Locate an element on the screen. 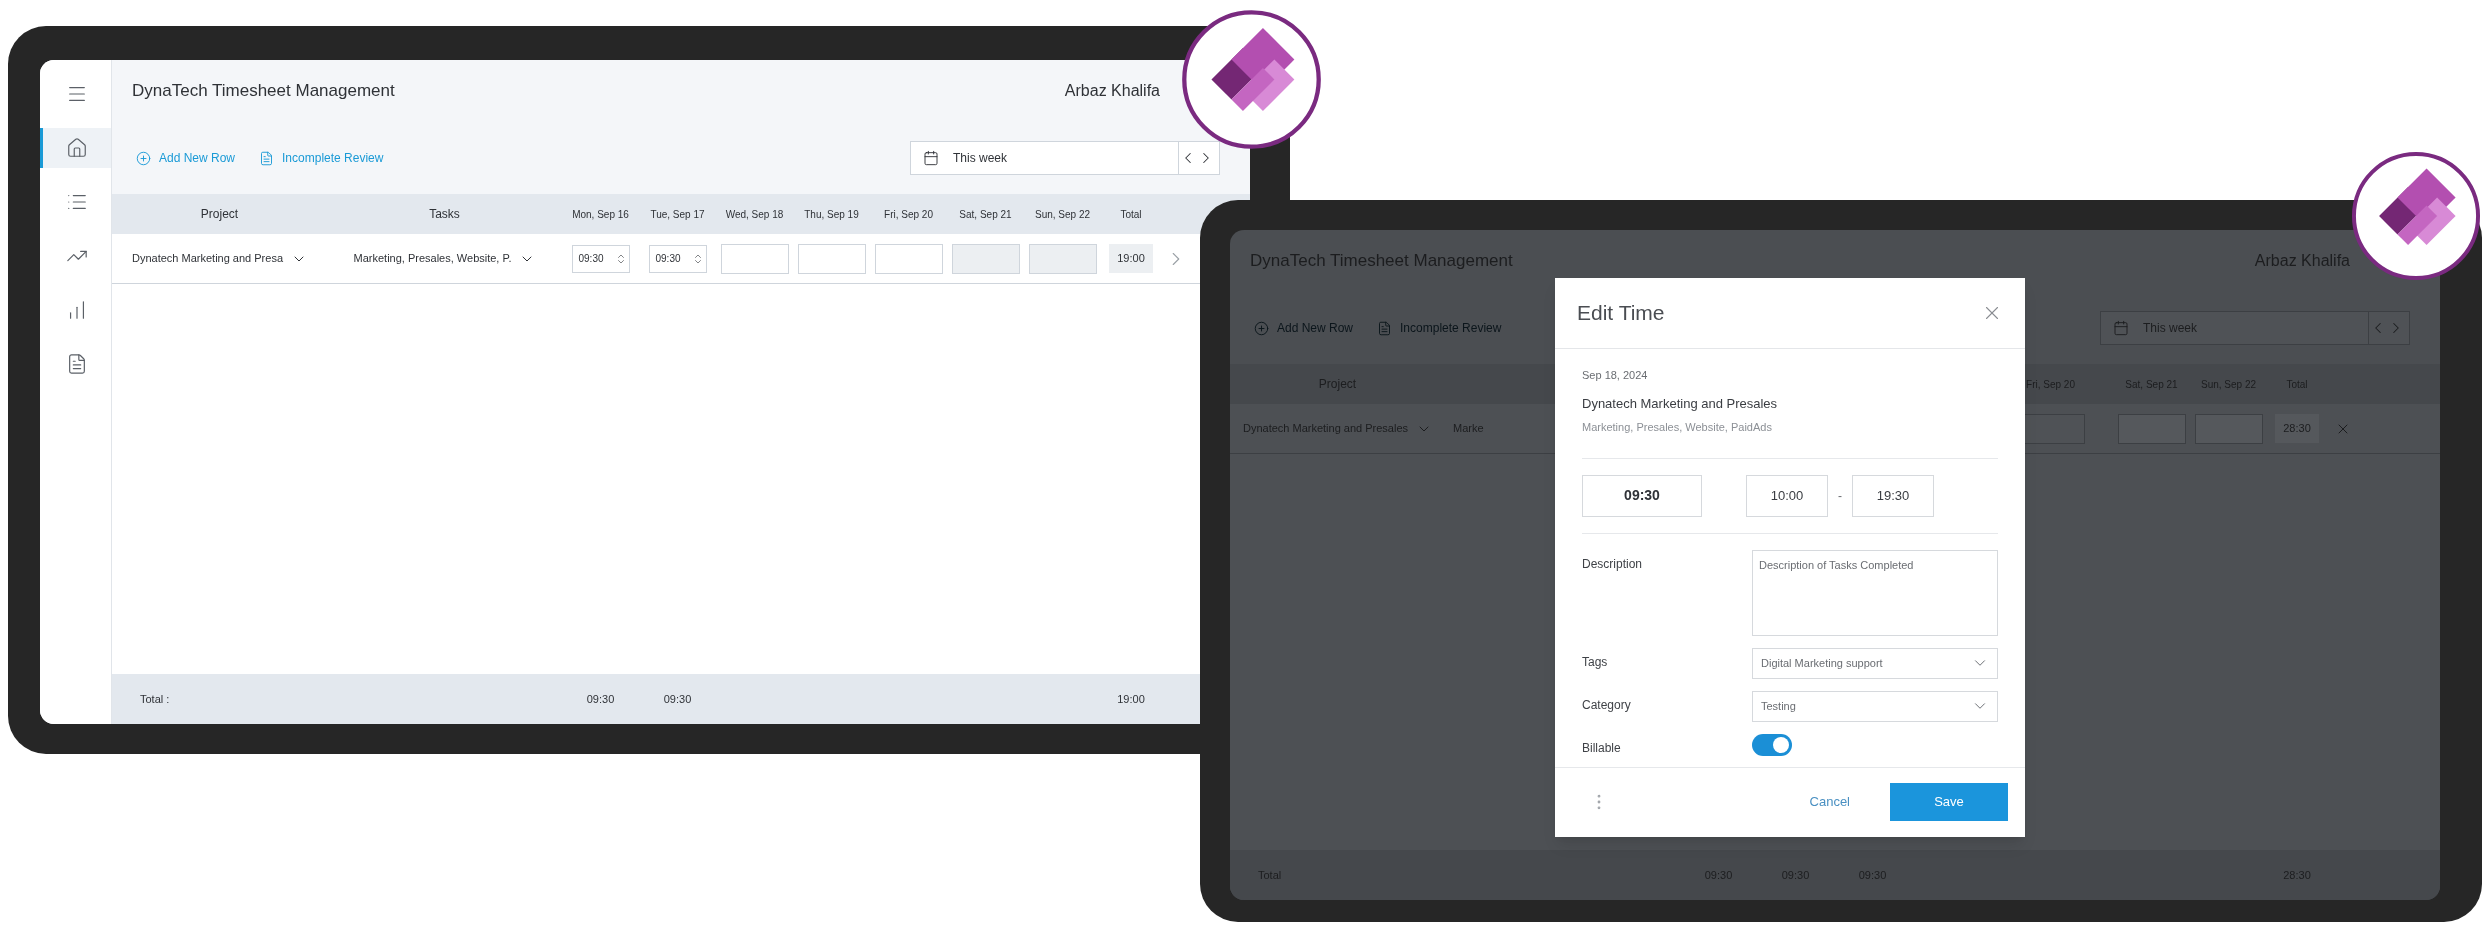 Image resolution: width=2484 pixels, height=927 pixels. total-label: Total : is located at coordinates (155, 699).